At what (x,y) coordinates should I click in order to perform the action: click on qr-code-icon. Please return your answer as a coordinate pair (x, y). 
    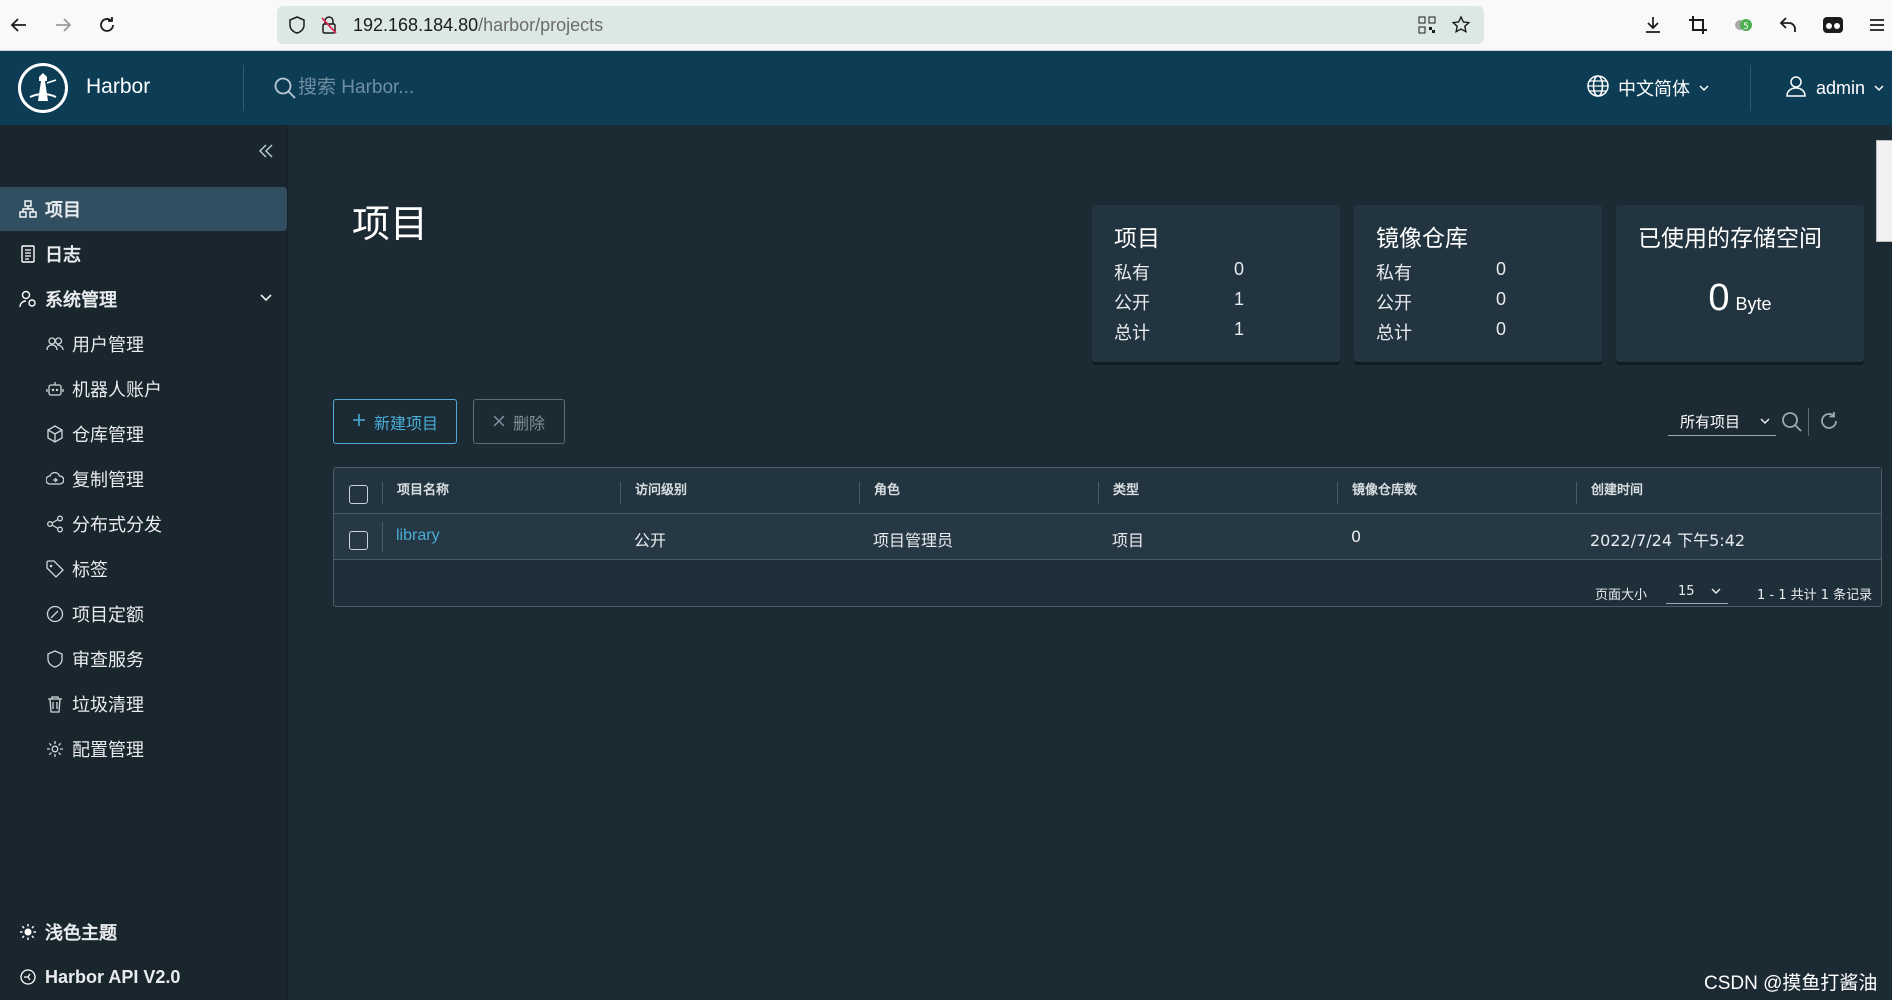
    Looking at the image, I should click on (1427, 25).